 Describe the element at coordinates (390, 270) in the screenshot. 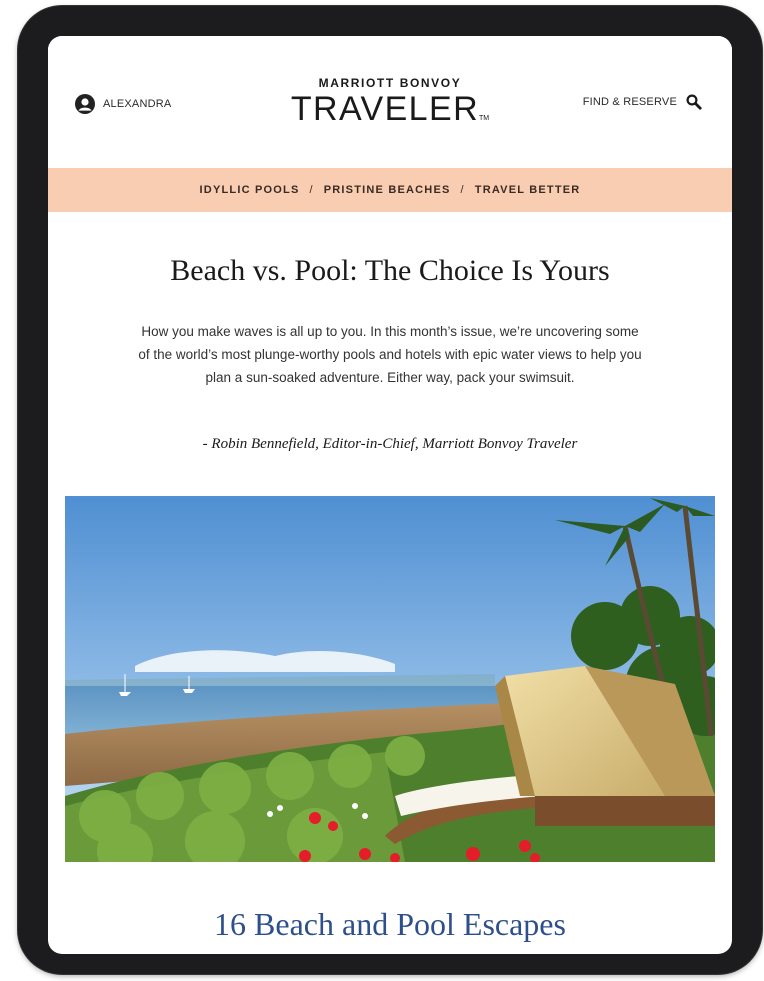

I see `article-headline: Beach vs. Pool: The Choice Is Yours` at that location.